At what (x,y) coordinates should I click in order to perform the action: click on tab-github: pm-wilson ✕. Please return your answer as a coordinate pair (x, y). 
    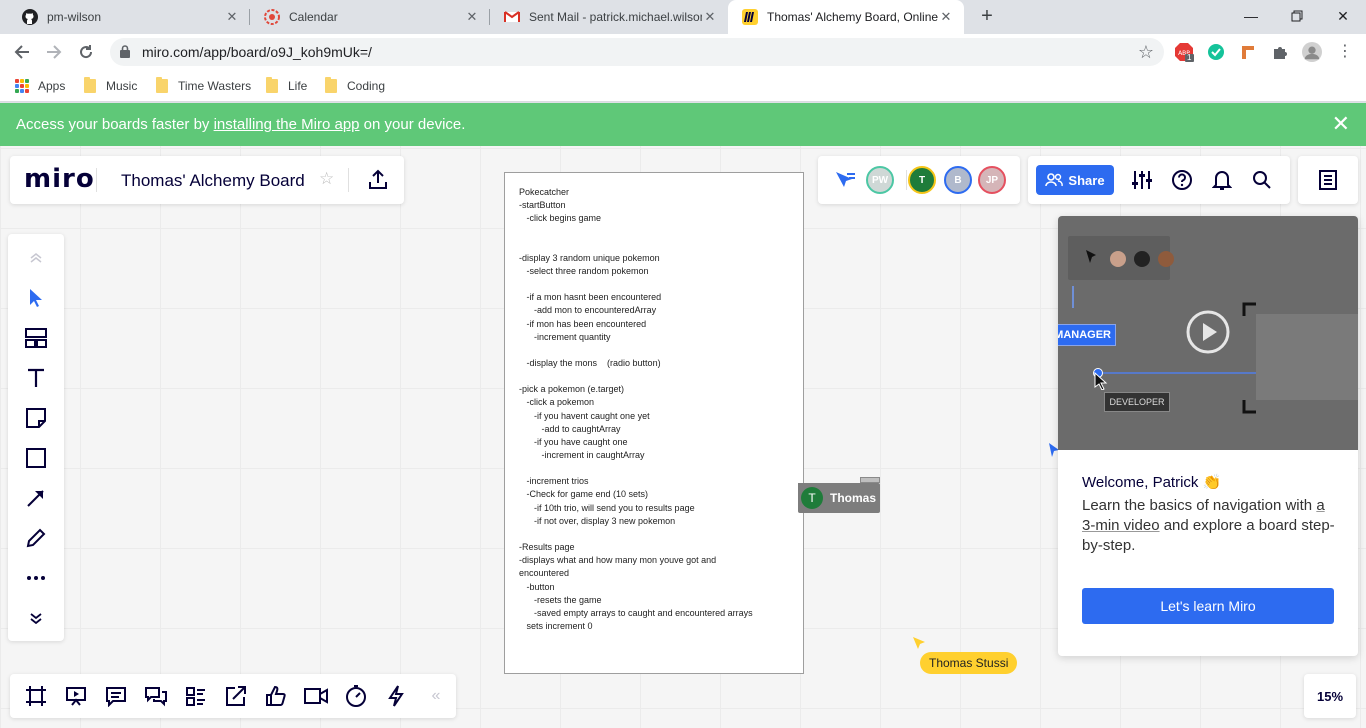
    Looking at the image, I should click on (129, 17).